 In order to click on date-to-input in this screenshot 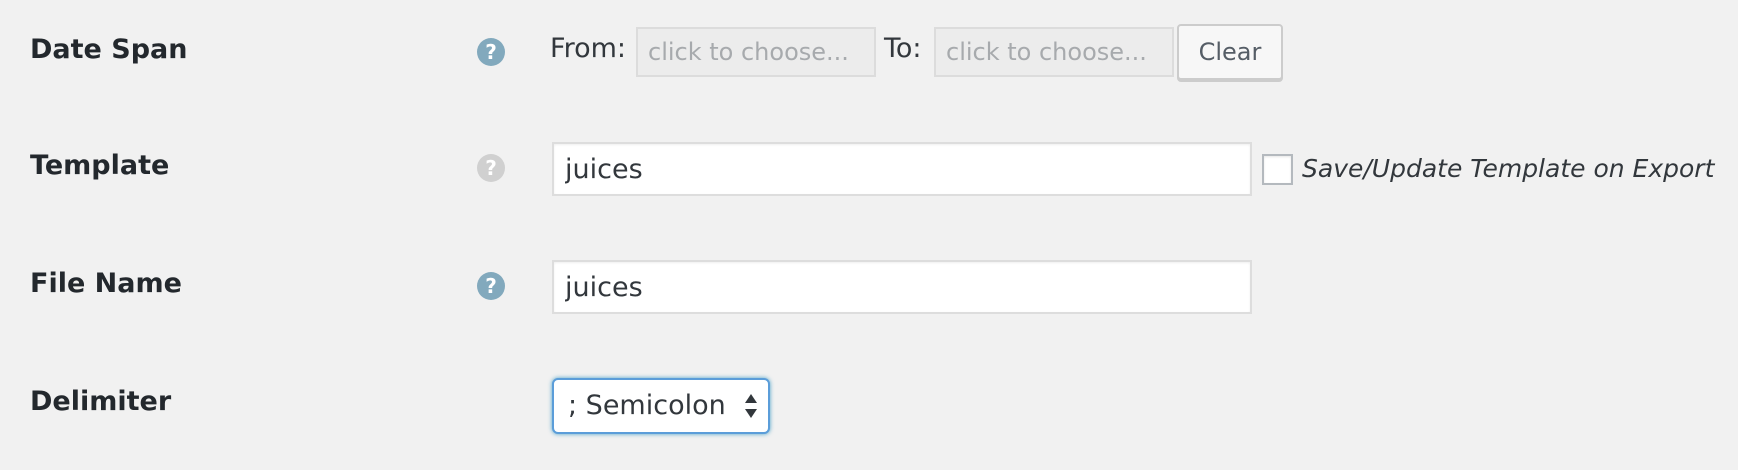, I will do `click(1054, 52)`.